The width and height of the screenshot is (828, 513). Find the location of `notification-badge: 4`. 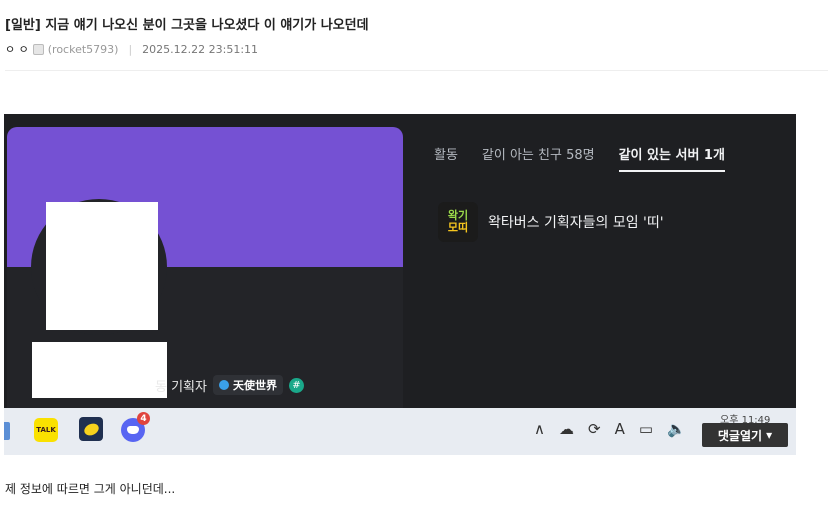

notification-badge: 4 is located at coordinates (143, 418).